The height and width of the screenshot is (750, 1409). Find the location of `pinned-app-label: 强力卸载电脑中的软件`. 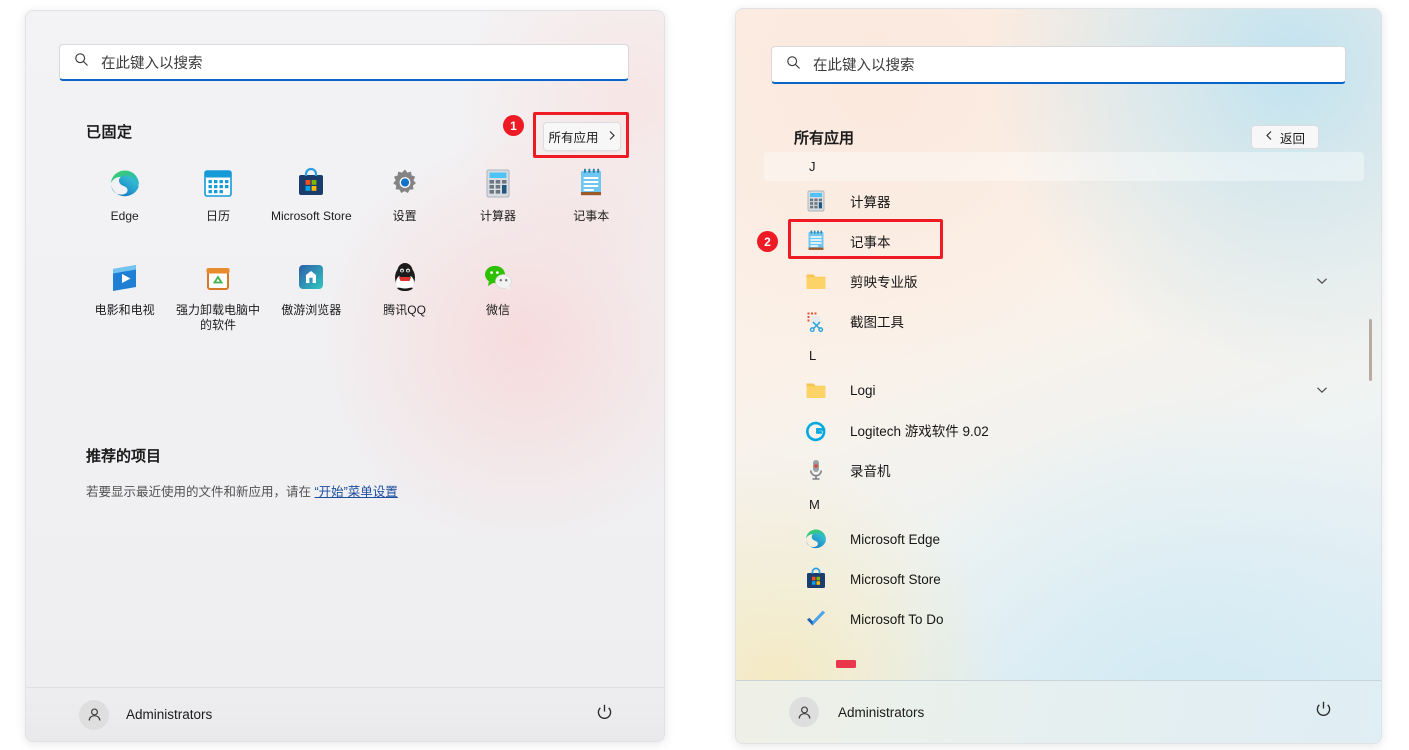

pinned-app-label: 强力卸载电脑中的软件 is located at coordinates (217, 317).